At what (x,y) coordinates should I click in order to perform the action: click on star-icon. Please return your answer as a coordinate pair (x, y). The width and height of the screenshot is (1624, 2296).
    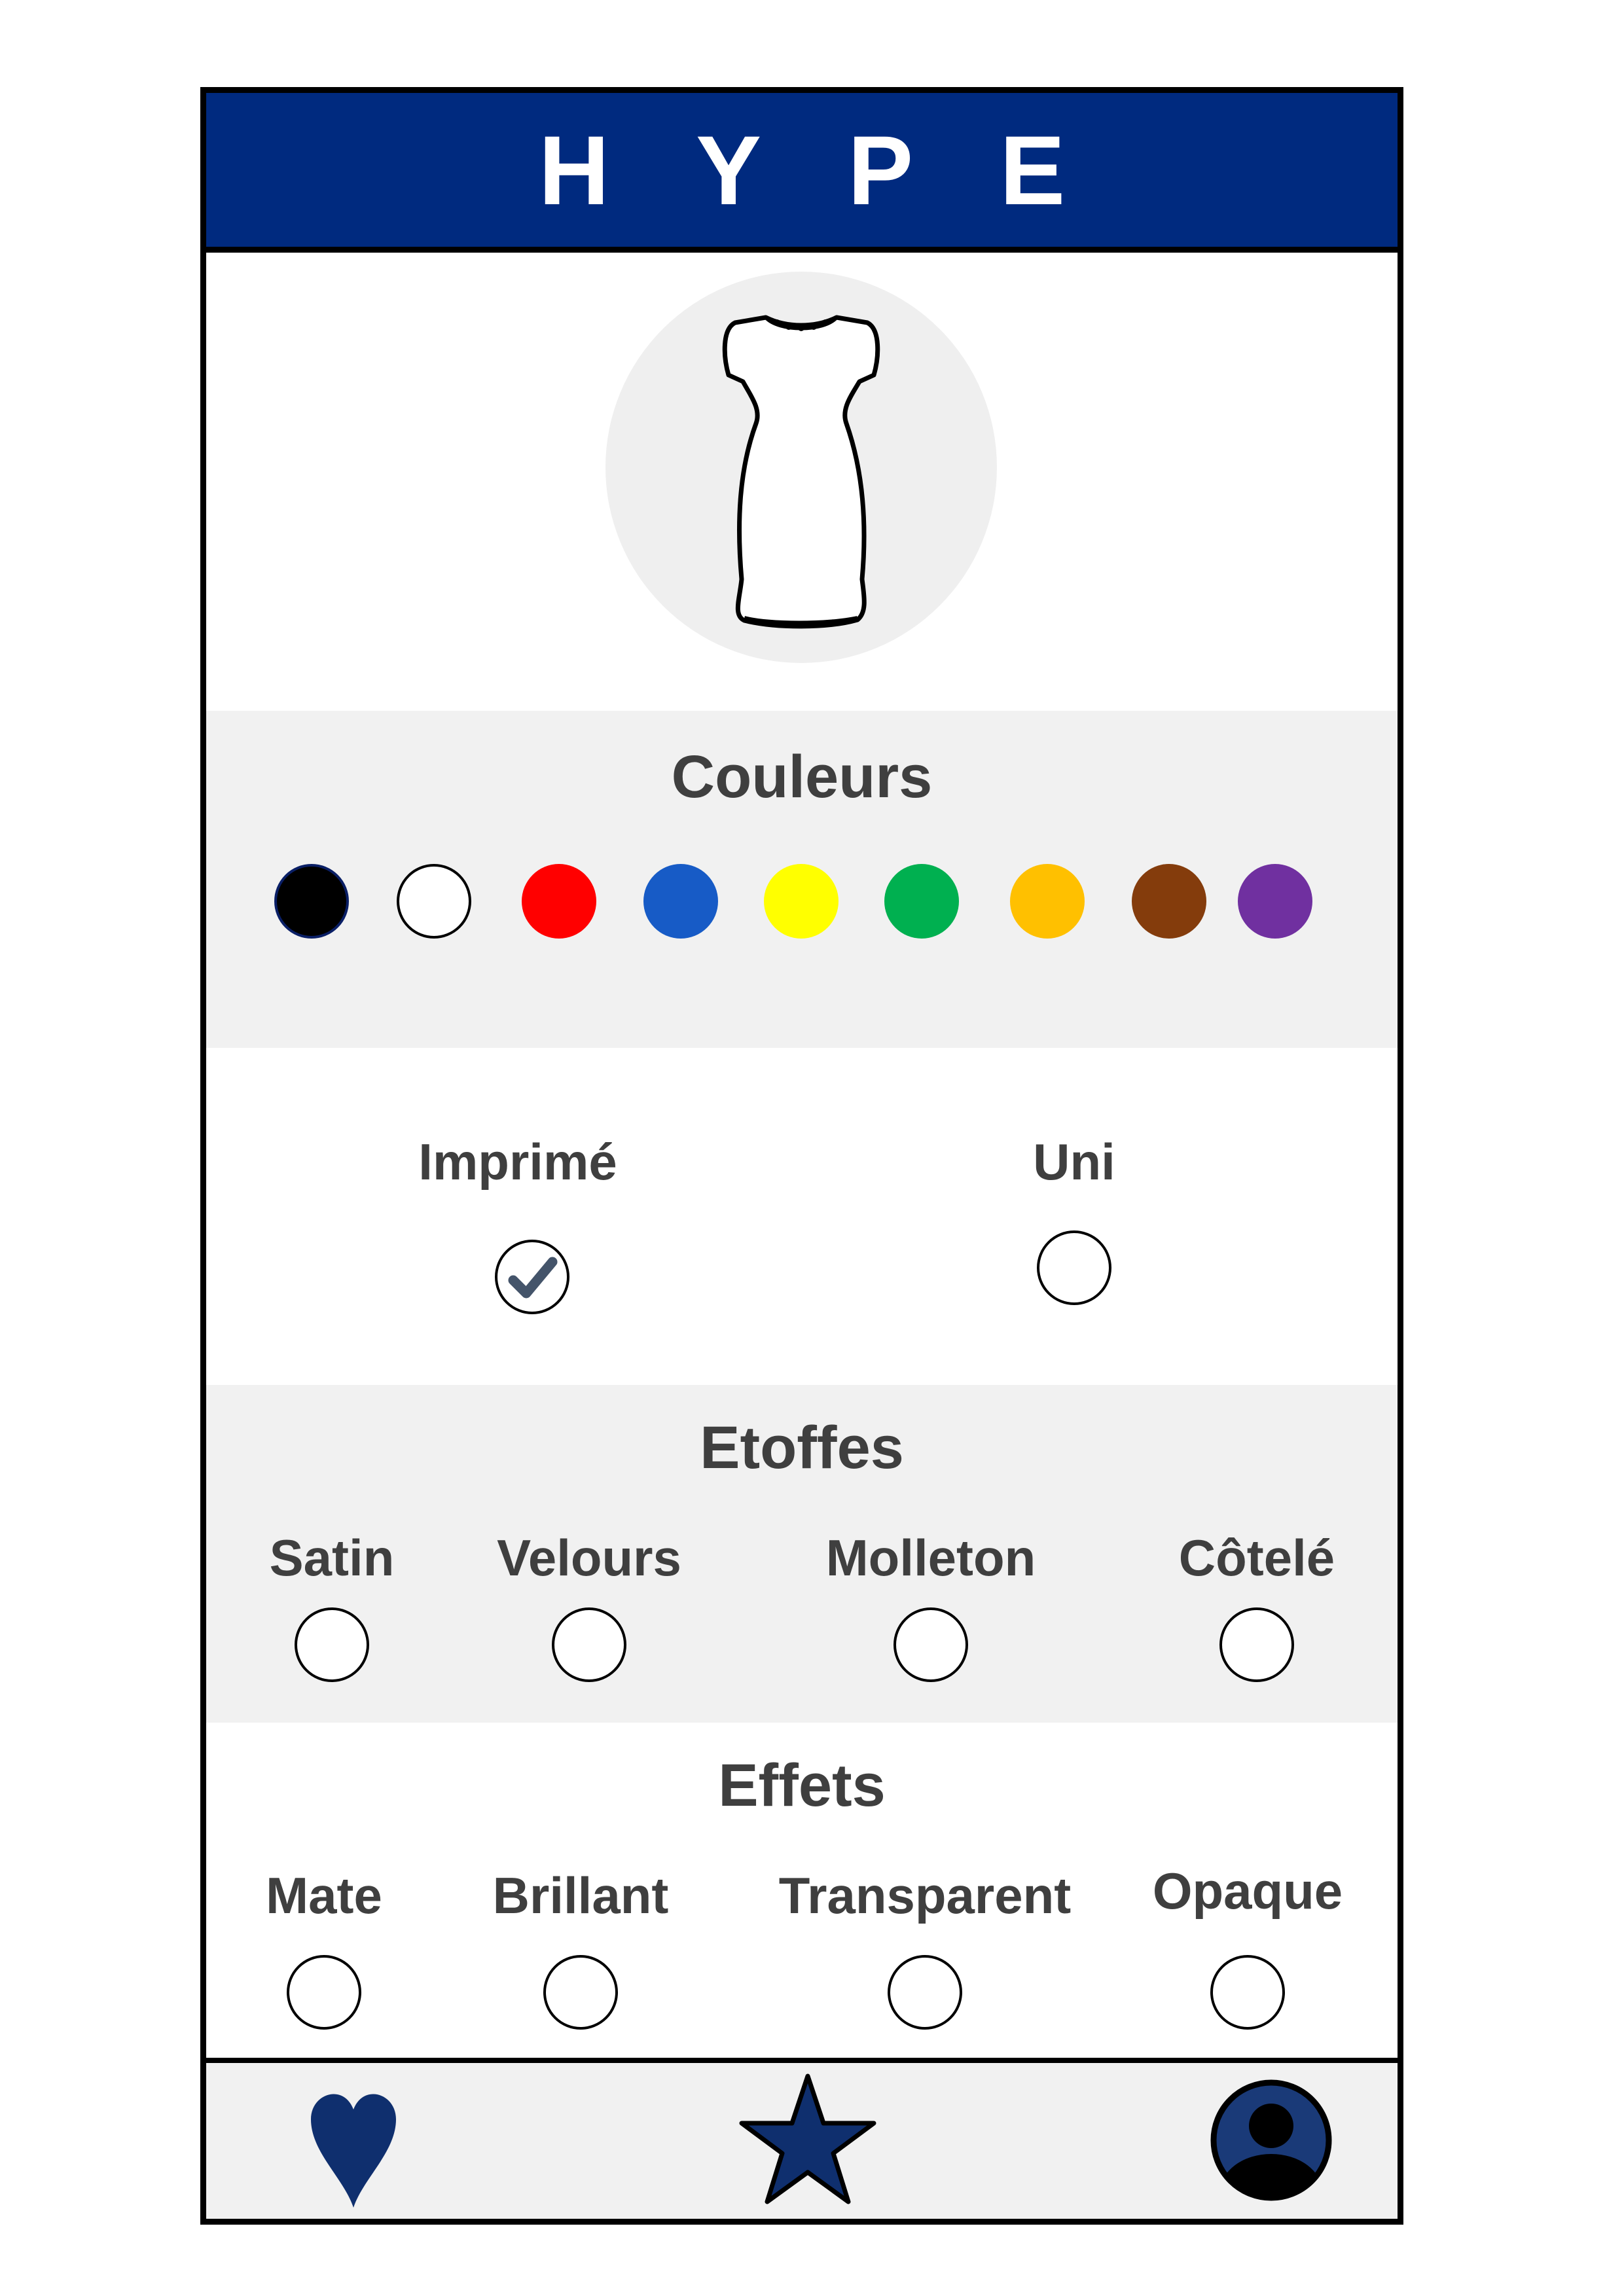
    Looking at the image, I should click on (807, 2138).